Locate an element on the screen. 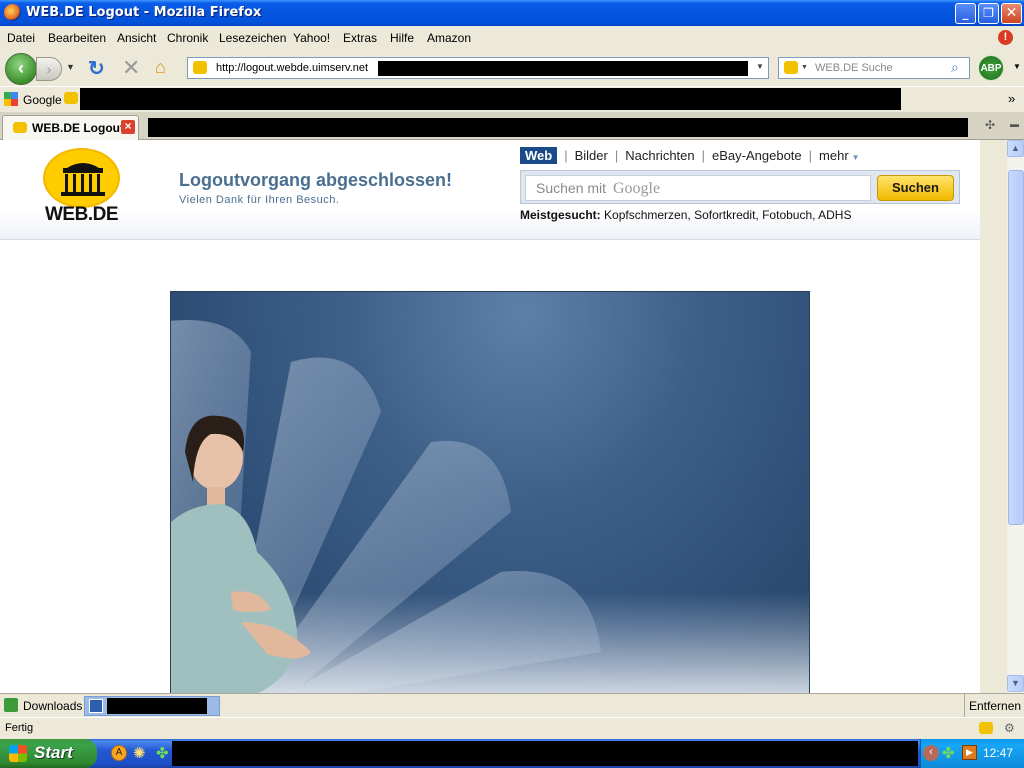  start-button: Start is located at coordinates (48, 753).